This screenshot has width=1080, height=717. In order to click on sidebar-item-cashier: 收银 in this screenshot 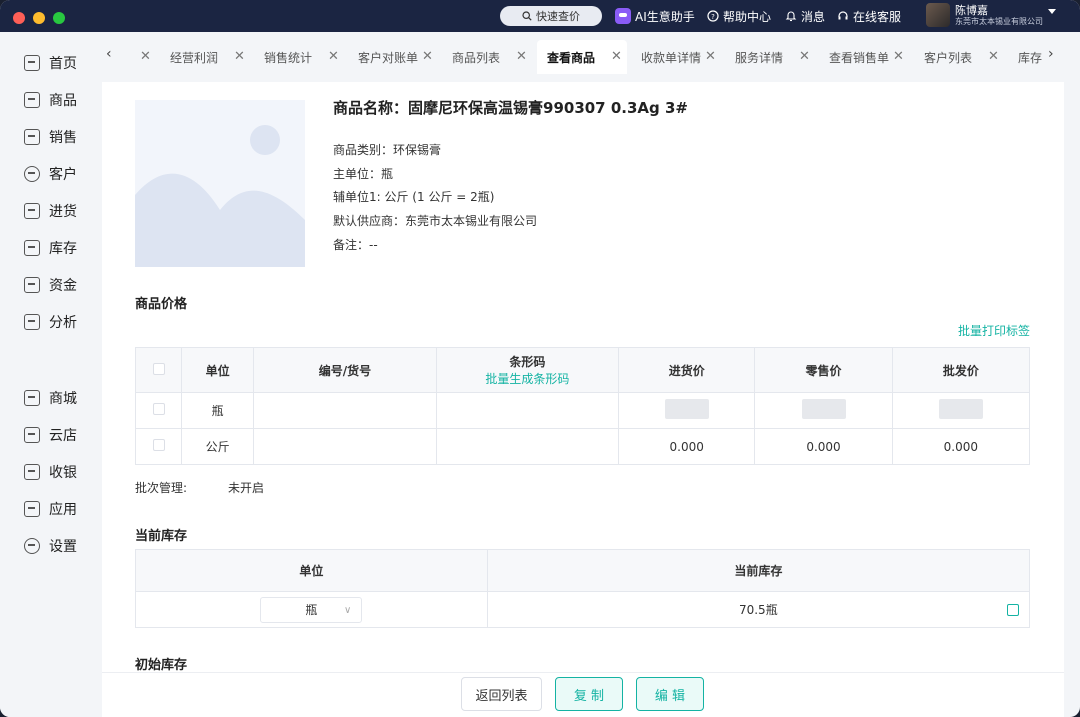, I will do `click(50, 472)`.